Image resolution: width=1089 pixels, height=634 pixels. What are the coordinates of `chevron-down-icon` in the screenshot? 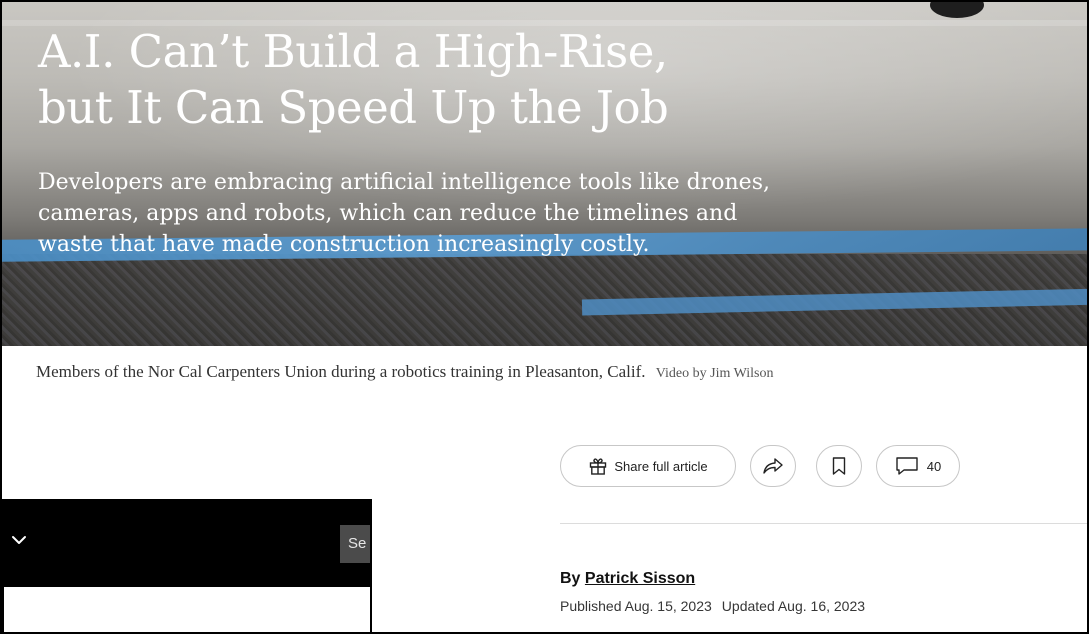 It's located at (19, 540).